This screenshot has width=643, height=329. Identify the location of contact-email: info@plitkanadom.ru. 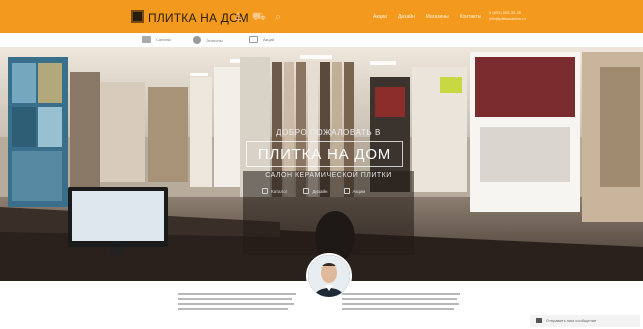
(507, 19).